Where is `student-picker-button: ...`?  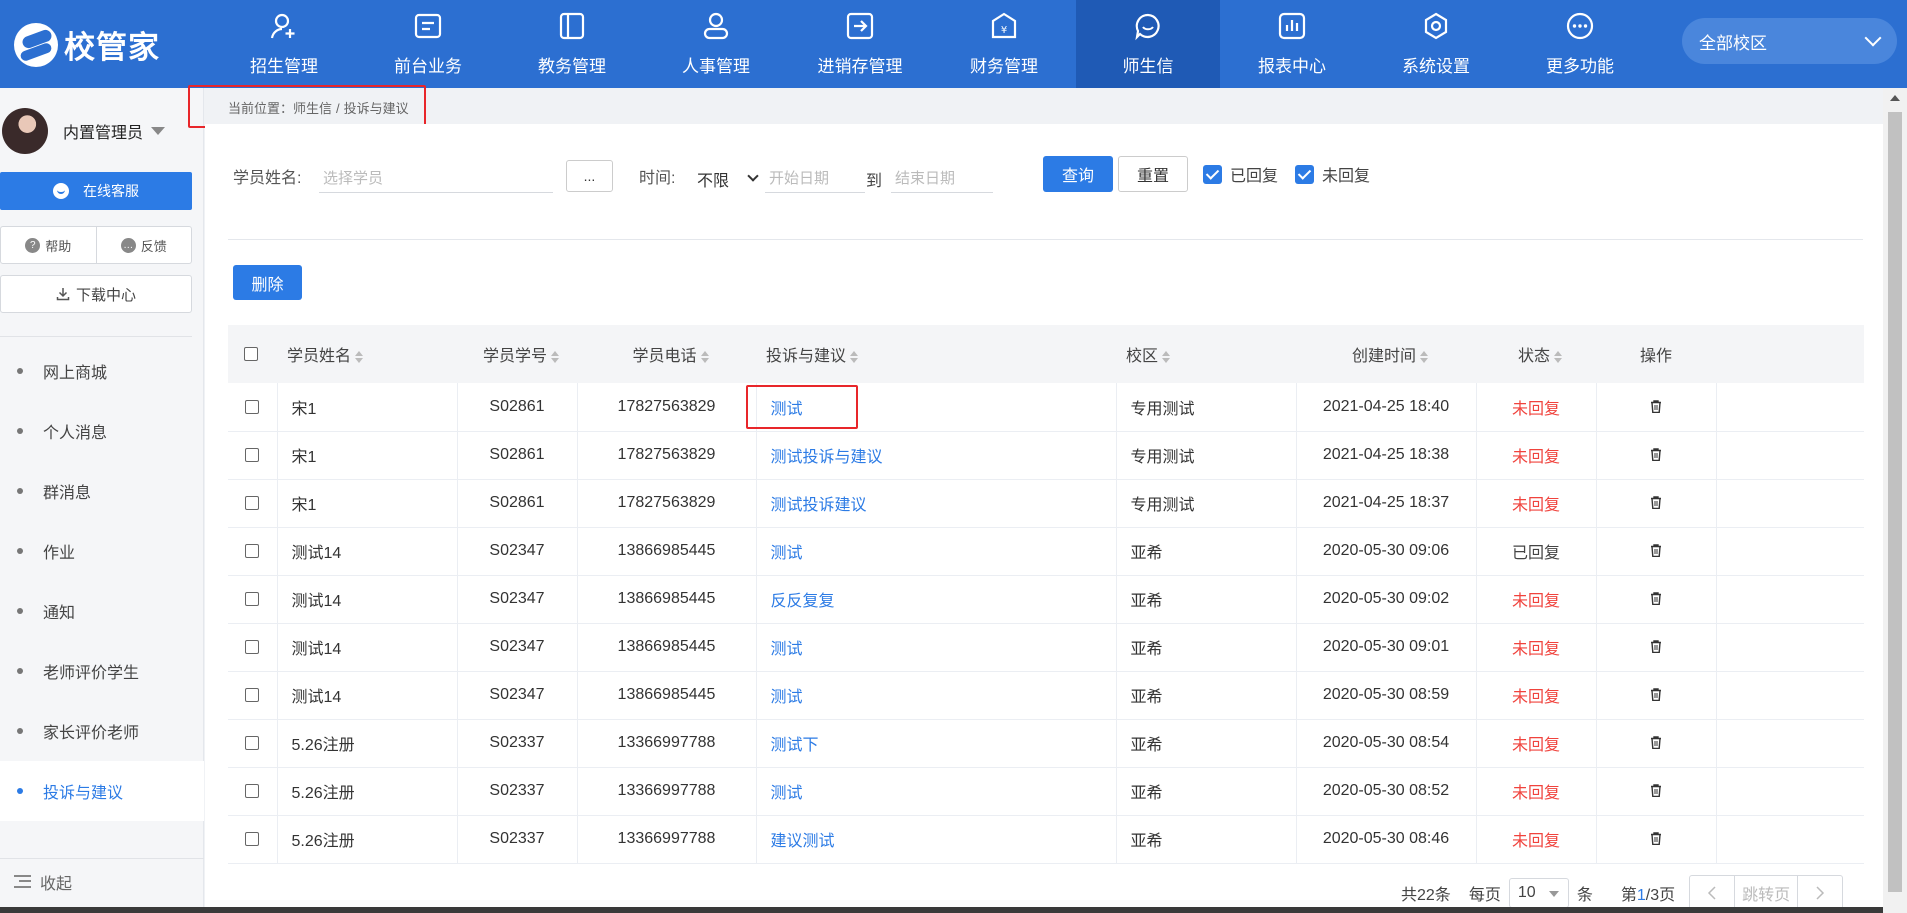 student-picker-button: ... is located at coordinates (589, 176).